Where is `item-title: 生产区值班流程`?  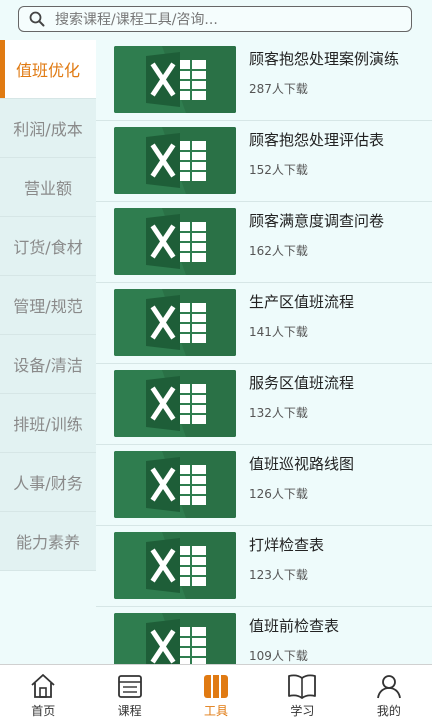 item-title: 生产区值班流程 is located at coordinates (302, 302).